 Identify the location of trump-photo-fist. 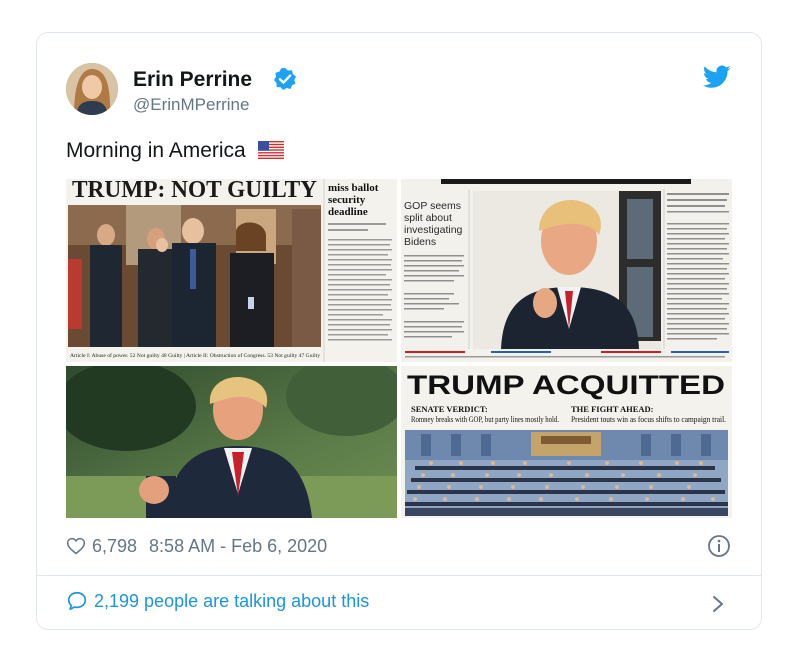
(231, 442).